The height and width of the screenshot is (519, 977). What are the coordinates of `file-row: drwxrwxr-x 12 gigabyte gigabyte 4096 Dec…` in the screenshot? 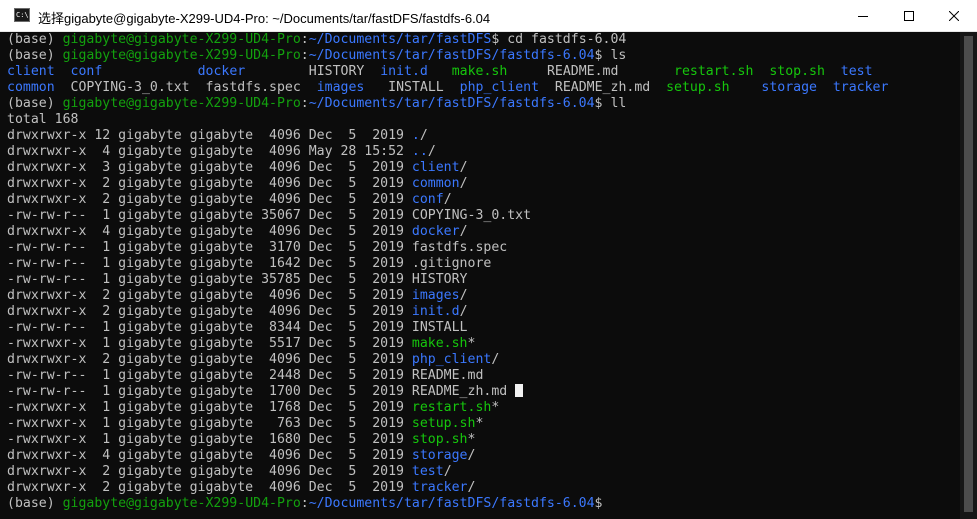 It's located at (483, 136).